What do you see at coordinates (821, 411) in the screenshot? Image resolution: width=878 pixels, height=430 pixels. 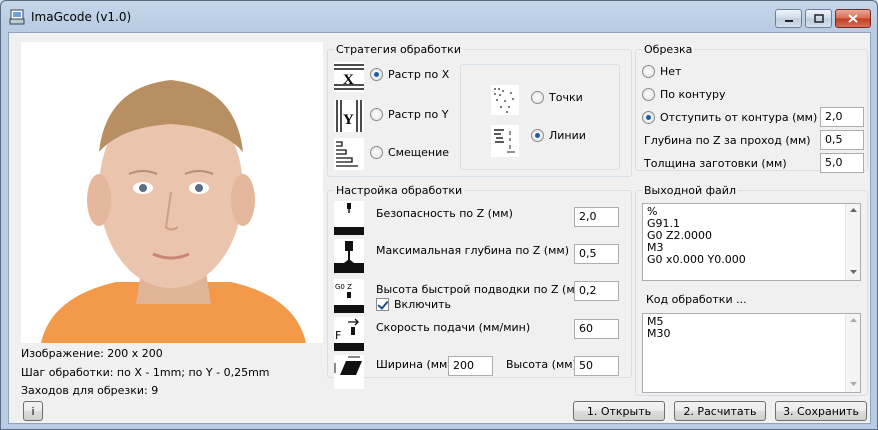 I see `save-button: 3. Сохранить` at bounding box center [821, 411].